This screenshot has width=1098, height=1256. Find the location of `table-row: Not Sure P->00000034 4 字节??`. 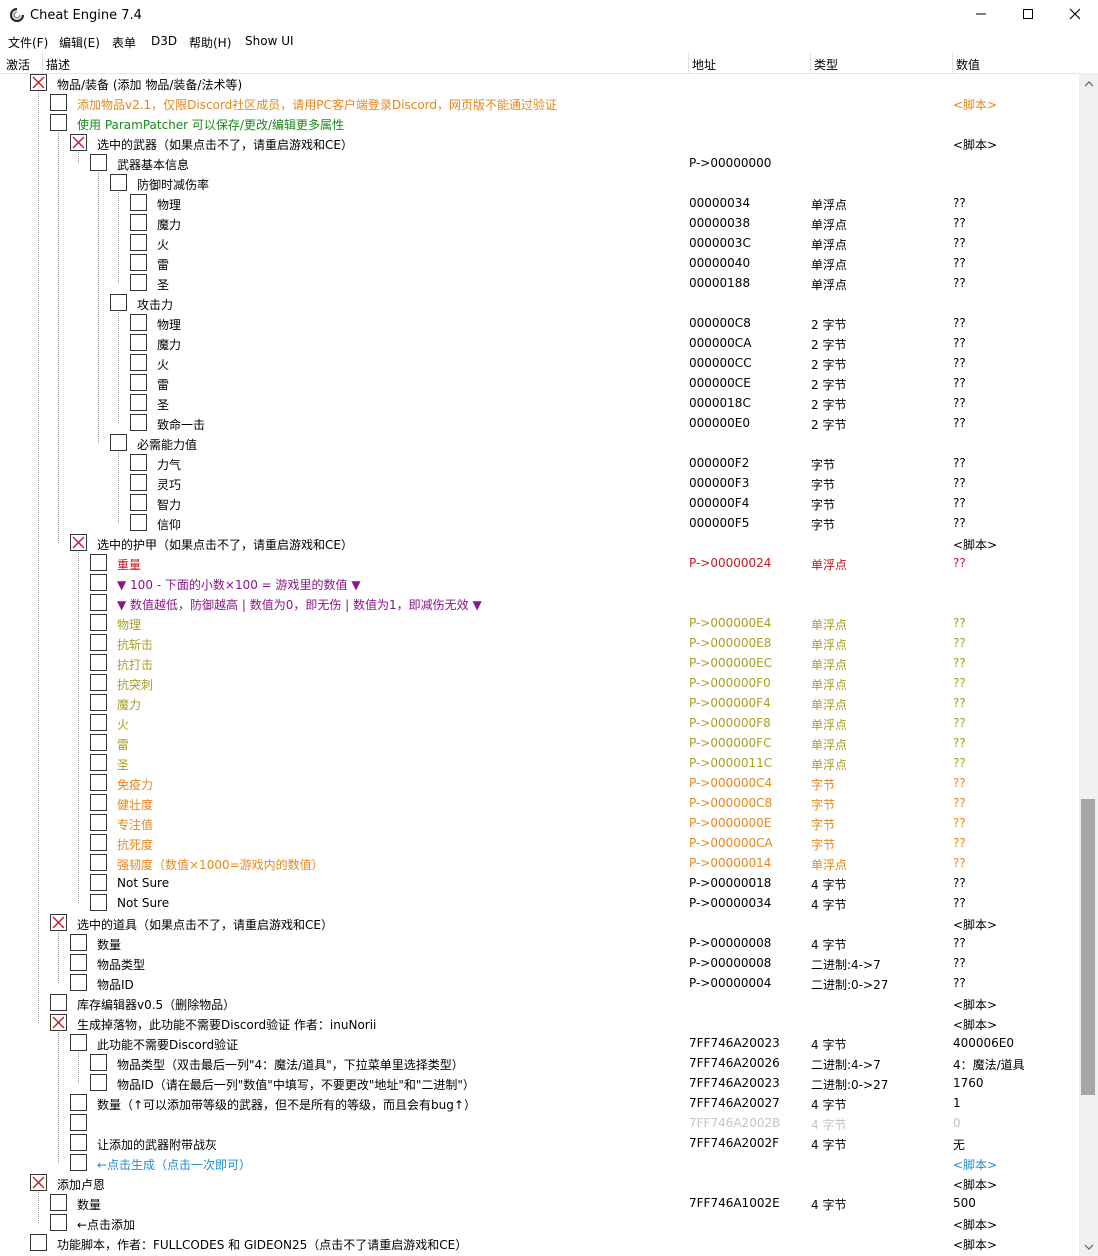

table-row: Not Sure P->00000034 4 字节?? is located at coordinates (539, 903).